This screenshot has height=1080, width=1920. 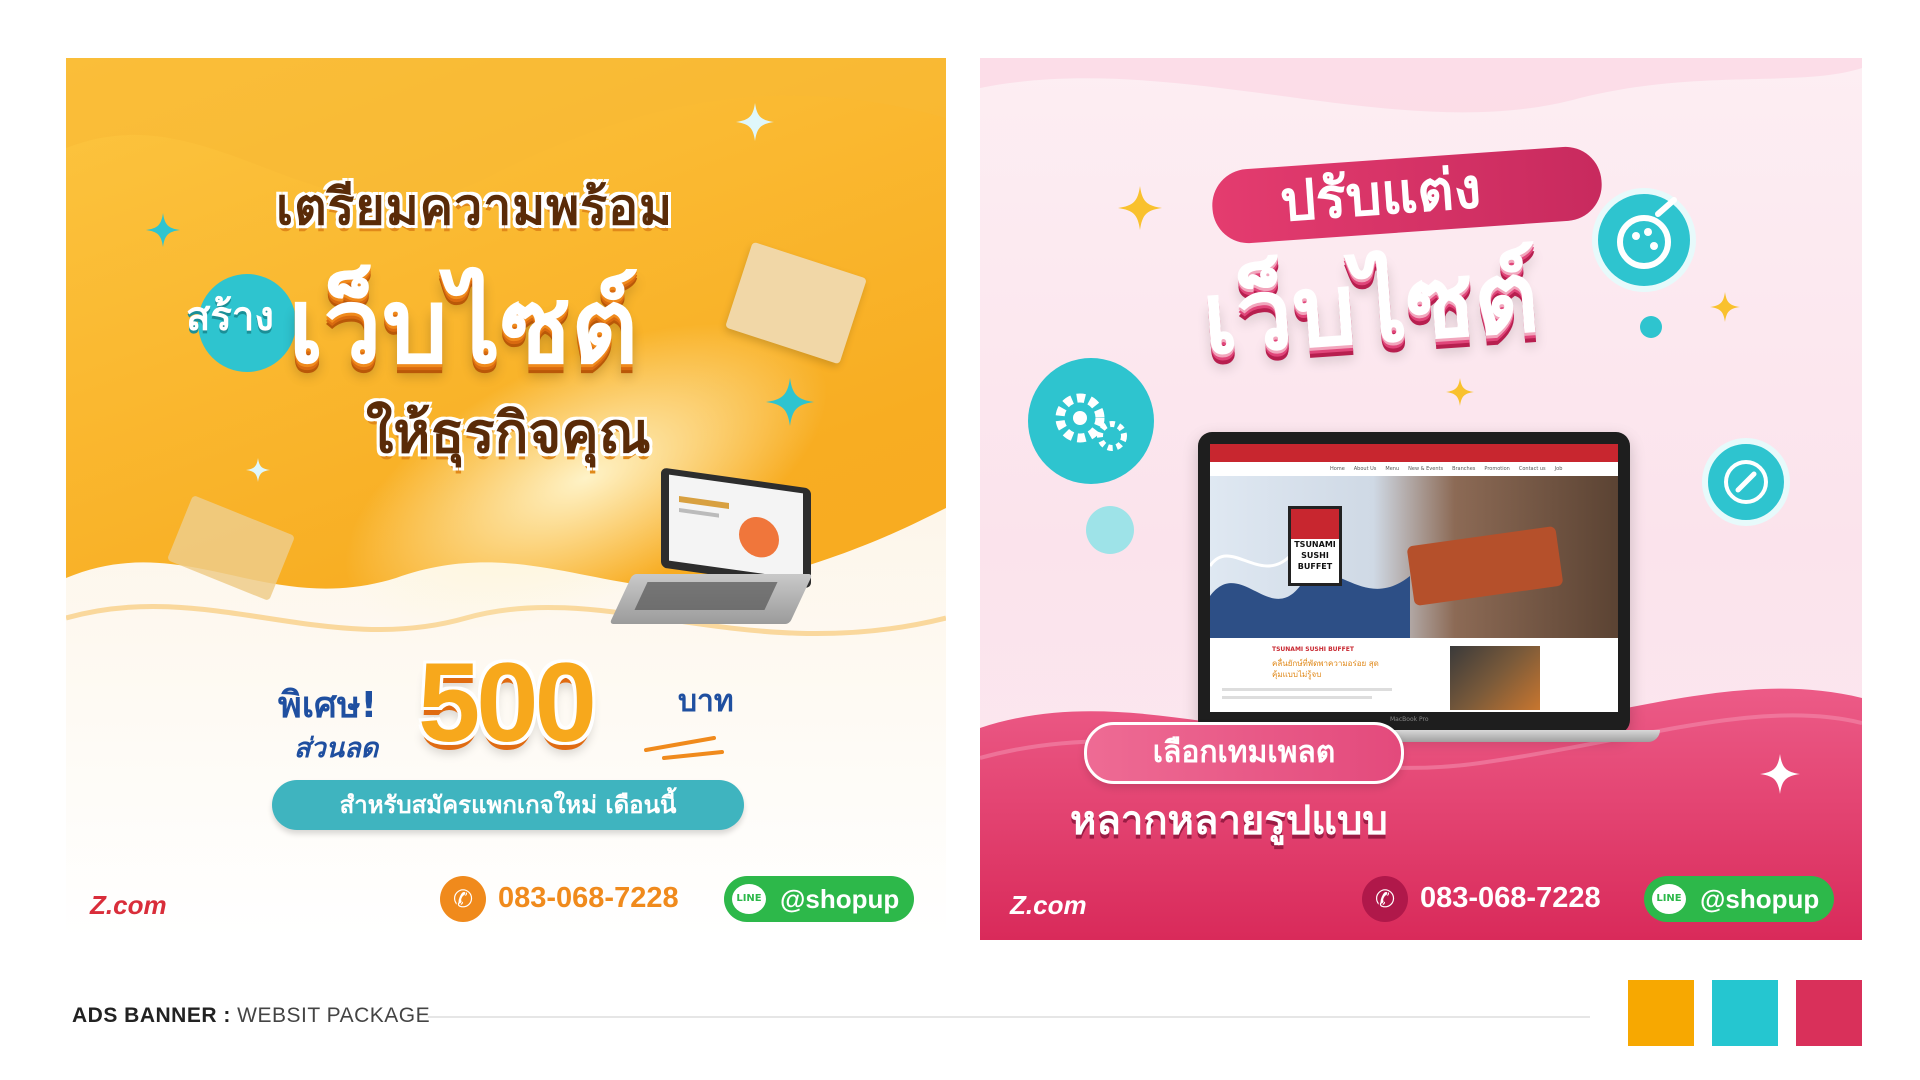 What do you see at coordinates (1661, 1013) in the screenshot?
I see `palette-swatch-orange` at bounding box center [1661, 1013].